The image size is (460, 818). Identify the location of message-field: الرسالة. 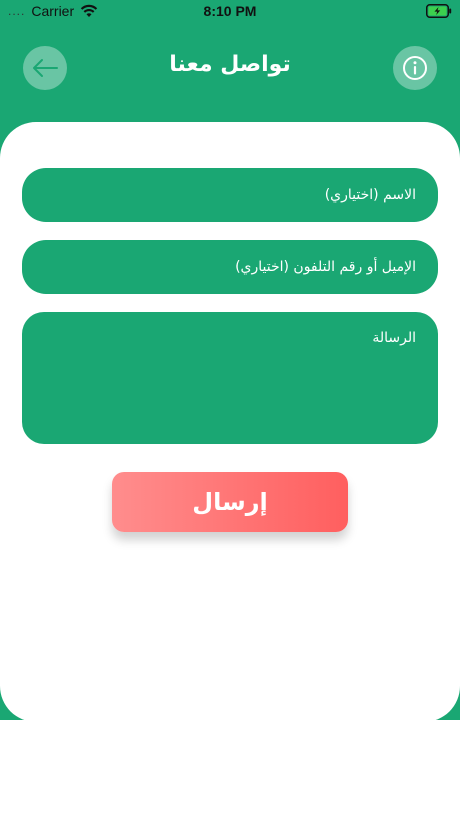
(230, 378).